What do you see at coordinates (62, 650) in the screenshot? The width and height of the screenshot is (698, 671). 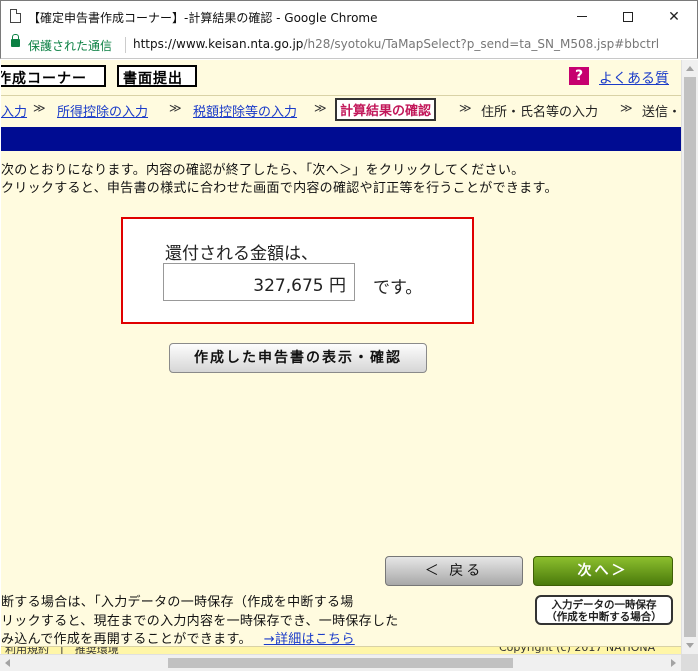 I see `footer-links: 利用規約 | 推奨環境` at bounding box center [62, 650].